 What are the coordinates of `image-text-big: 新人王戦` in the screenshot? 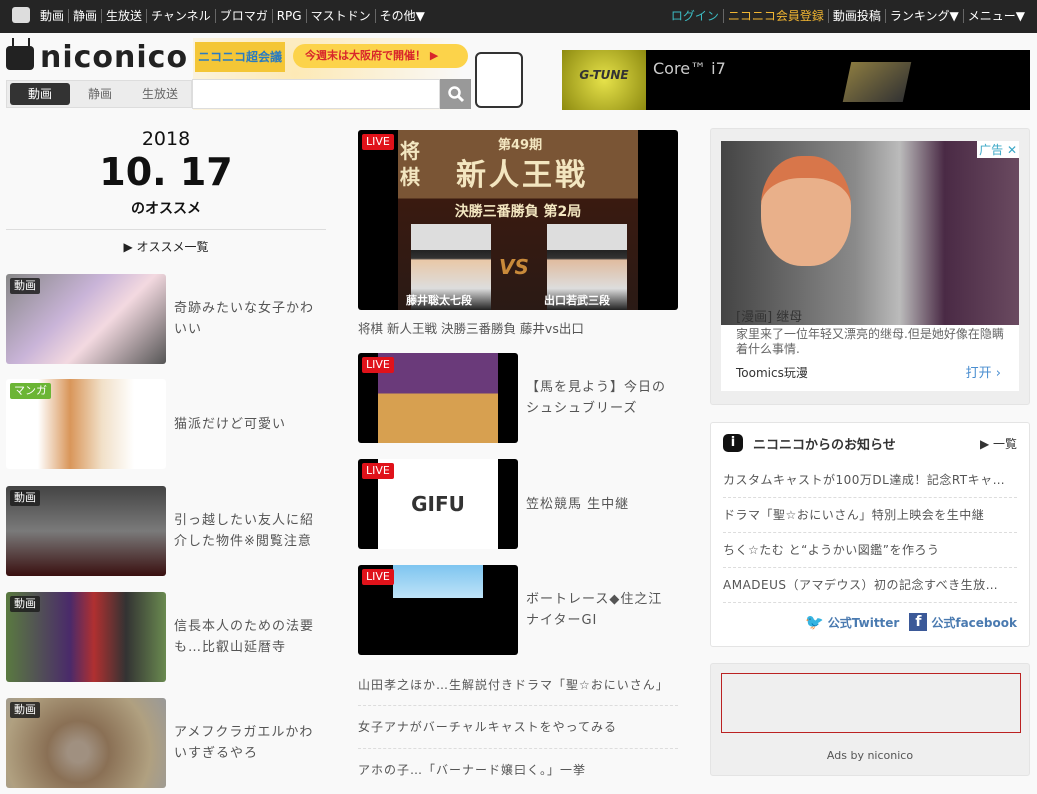 It's located at (522, 175).